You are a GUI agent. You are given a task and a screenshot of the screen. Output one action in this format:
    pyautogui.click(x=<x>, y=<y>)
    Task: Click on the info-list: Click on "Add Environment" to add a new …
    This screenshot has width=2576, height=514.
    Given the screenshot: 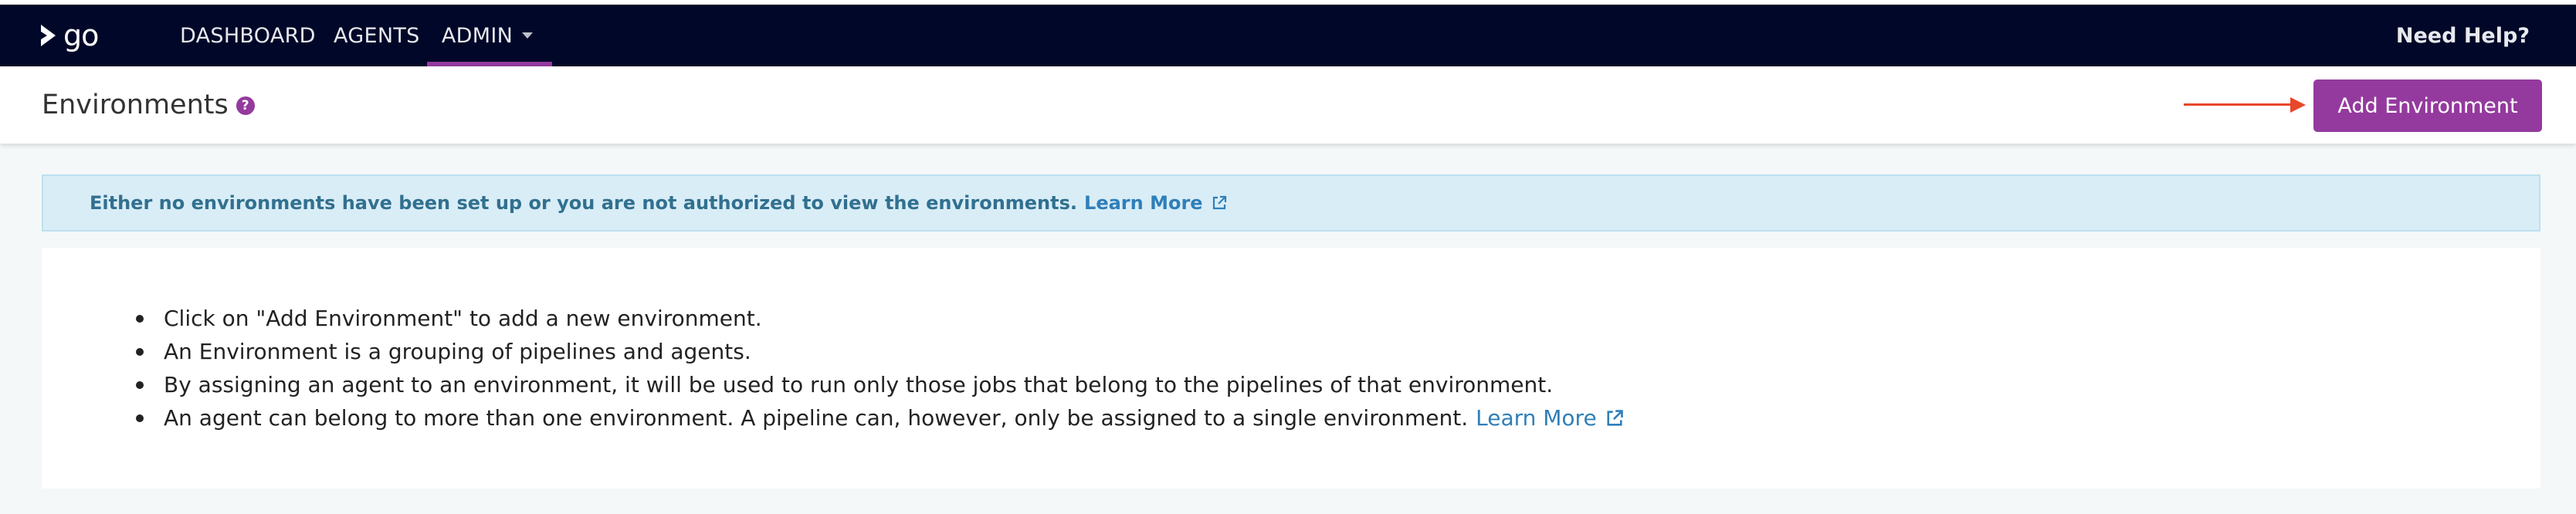 What is the action you would take?
    pyautogui.click(x=879, y=369)
    